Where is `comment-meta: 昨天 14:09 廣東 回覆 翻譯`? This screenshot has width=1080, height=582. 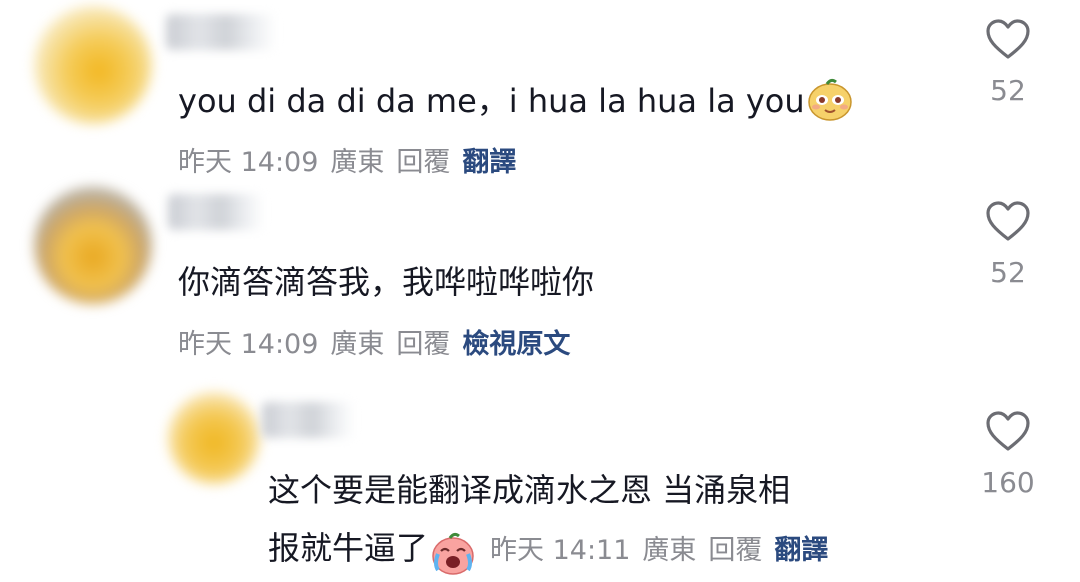 comment-meta: 昨天 14:09 廣東 回覆 翻譯 is located at coordinates (353, 163).